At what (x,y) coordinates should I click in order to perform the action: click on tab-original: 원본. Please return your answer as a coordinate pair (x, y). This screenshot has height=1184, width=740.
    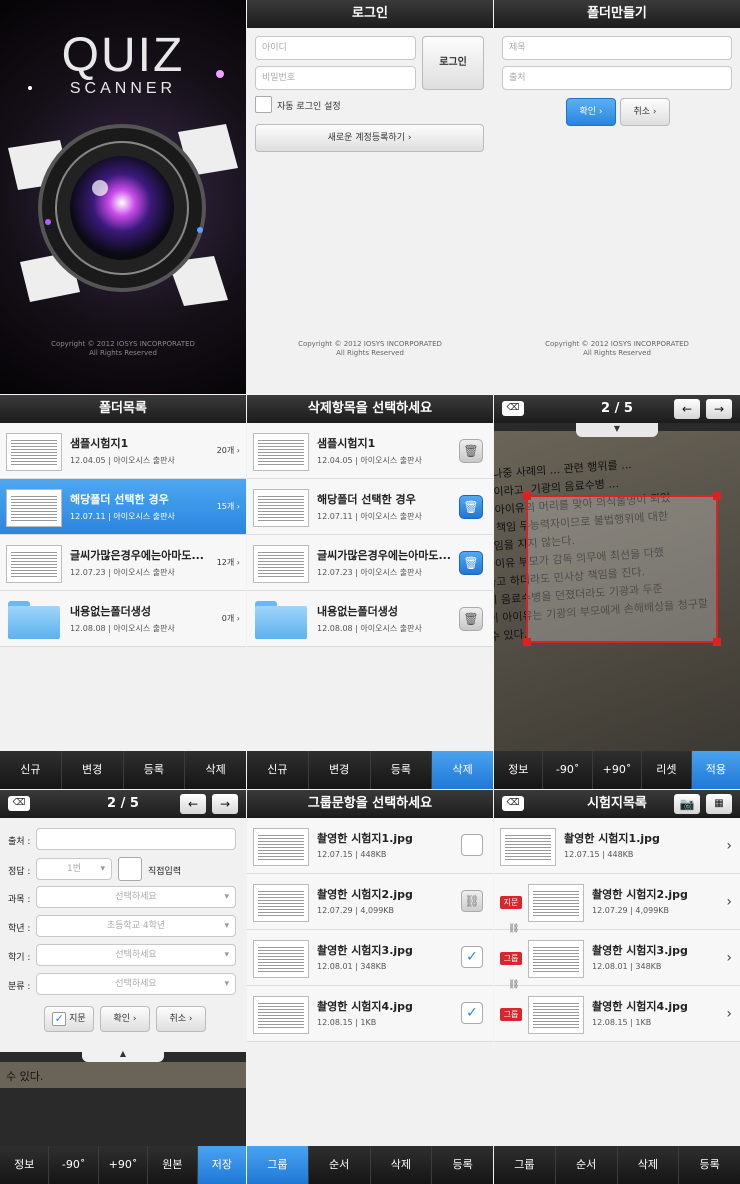
    Looking at the image, I should click on (171, 1165).